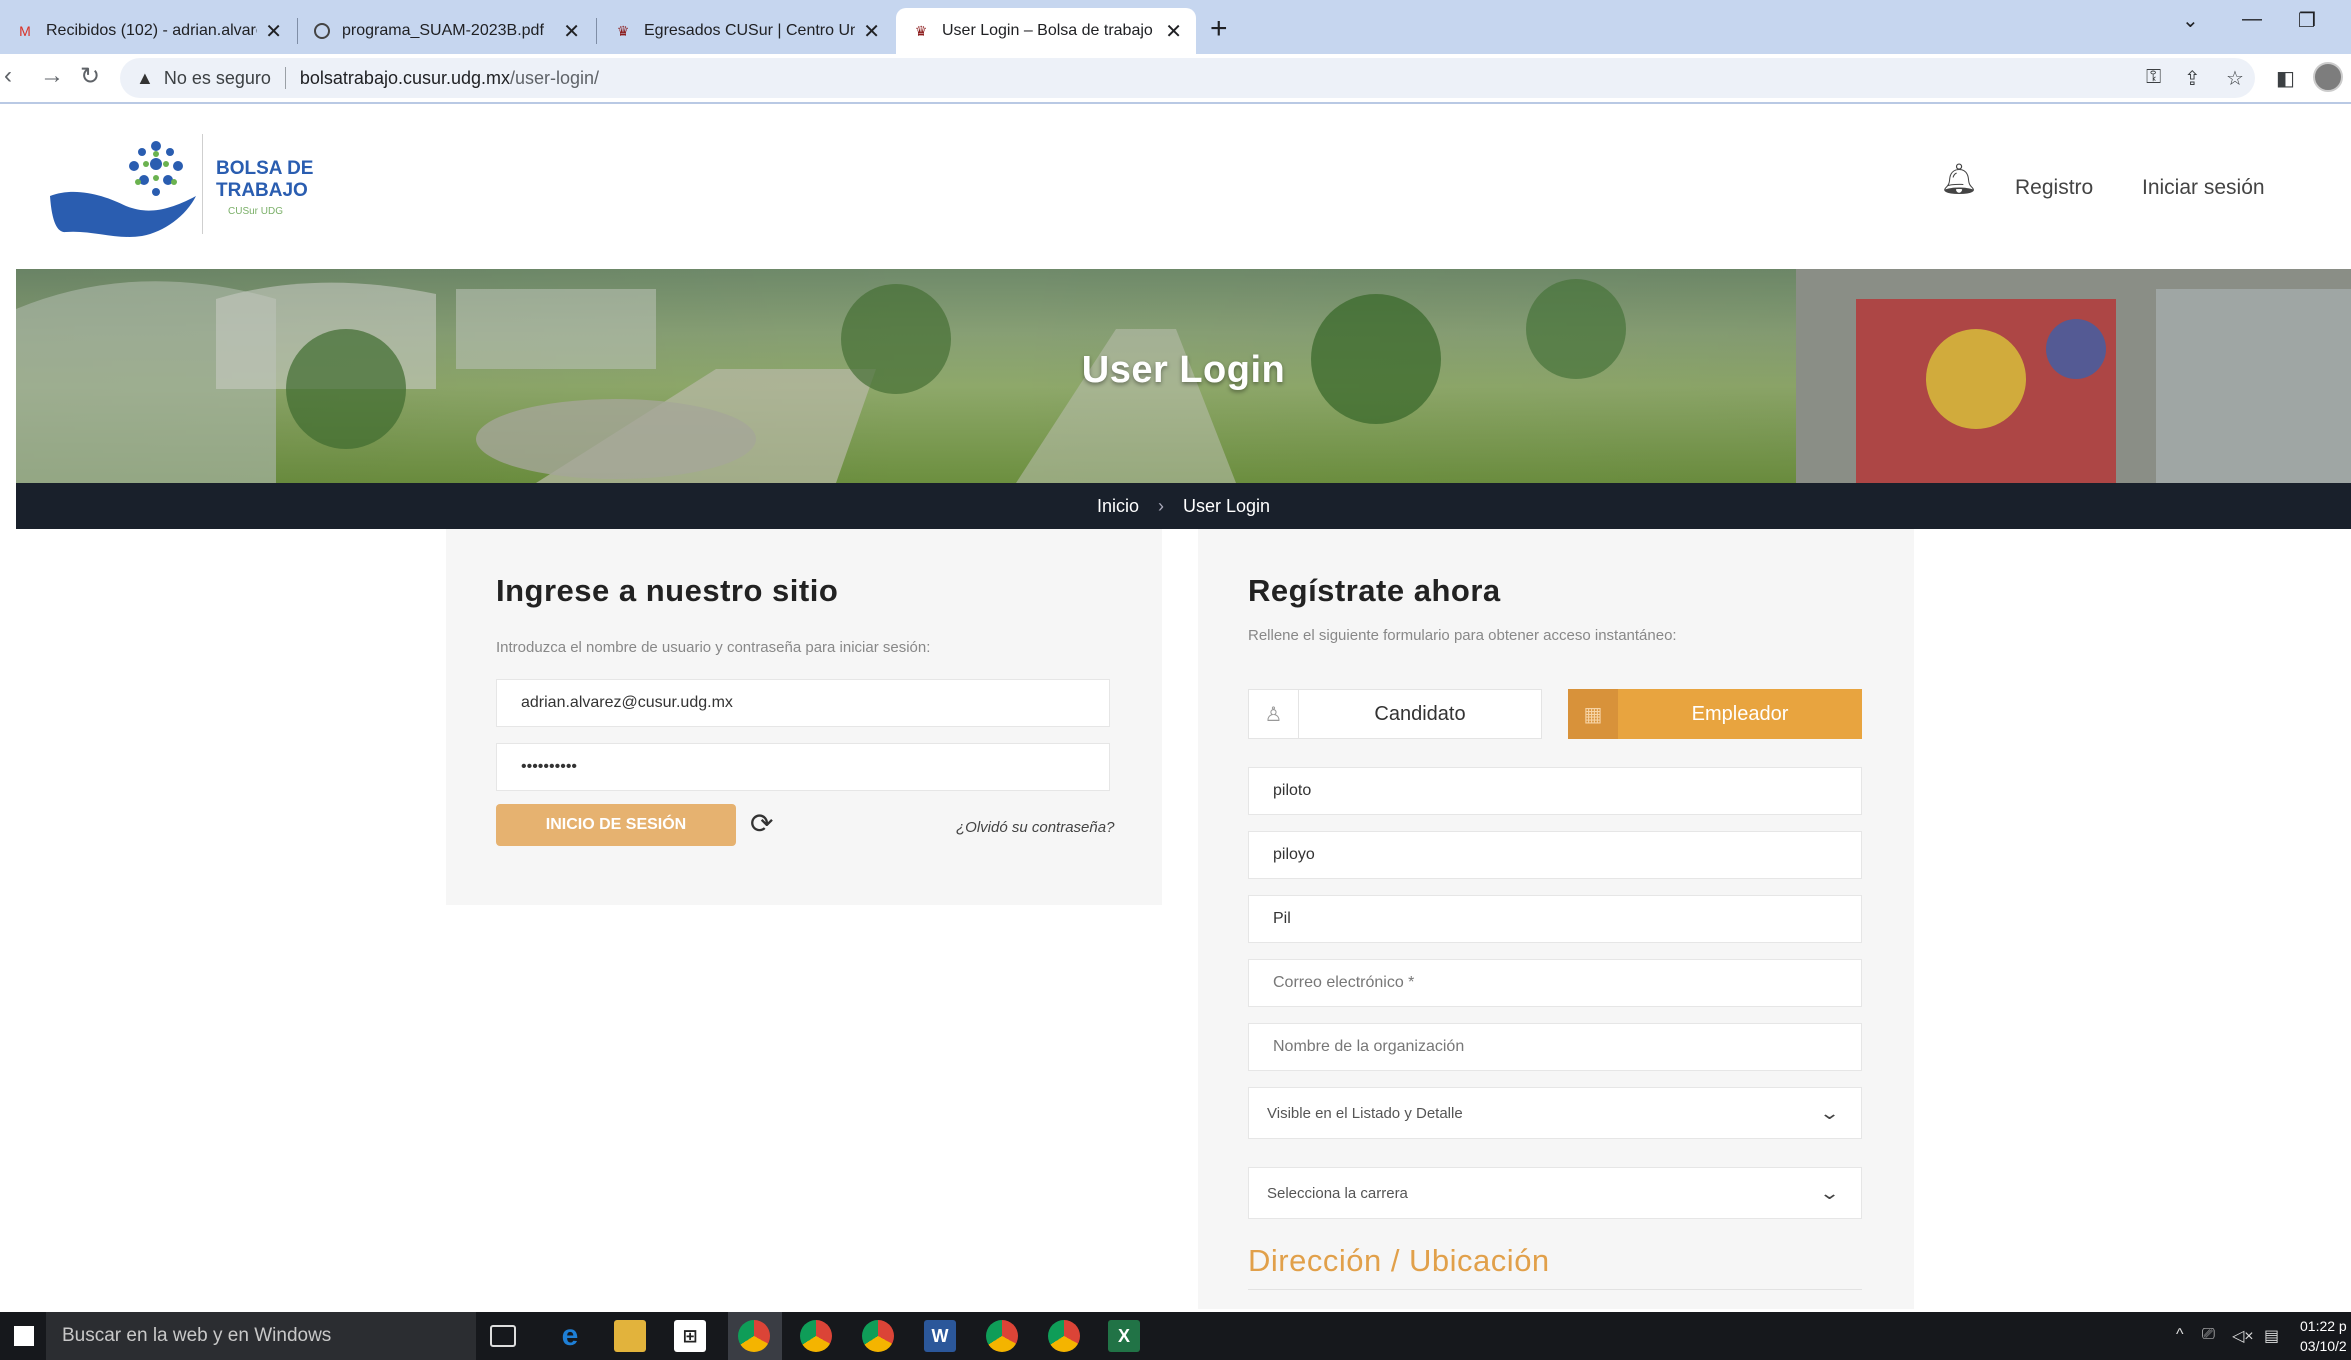 This screenshot has width=2351, height=1360. I want to click on breadcrumb-home: Inicio, so click(1118, 506).